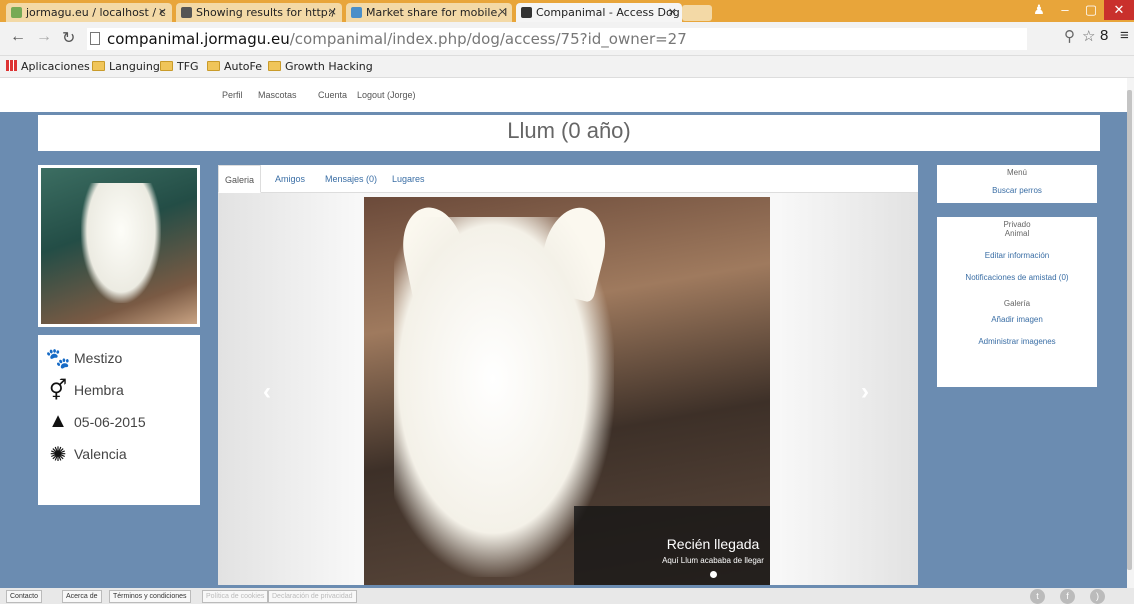  I want to click on page-scrollbar, so click(1130, 333).